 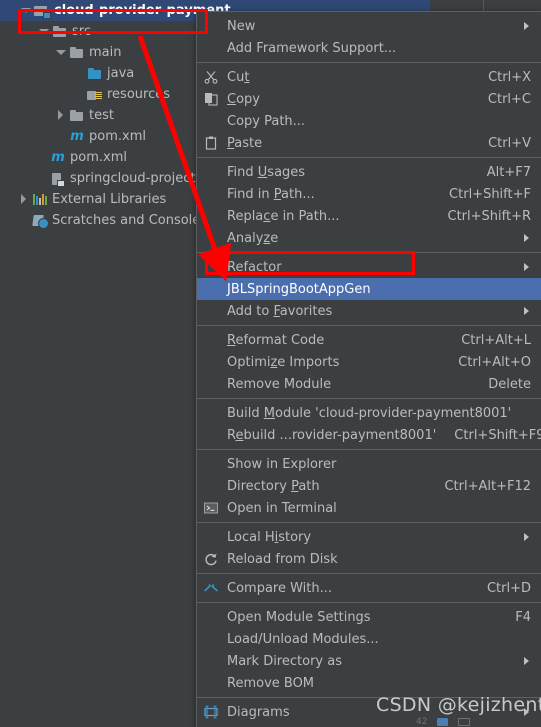 I want to click on diagram-icon, so click(x=212, y=712).